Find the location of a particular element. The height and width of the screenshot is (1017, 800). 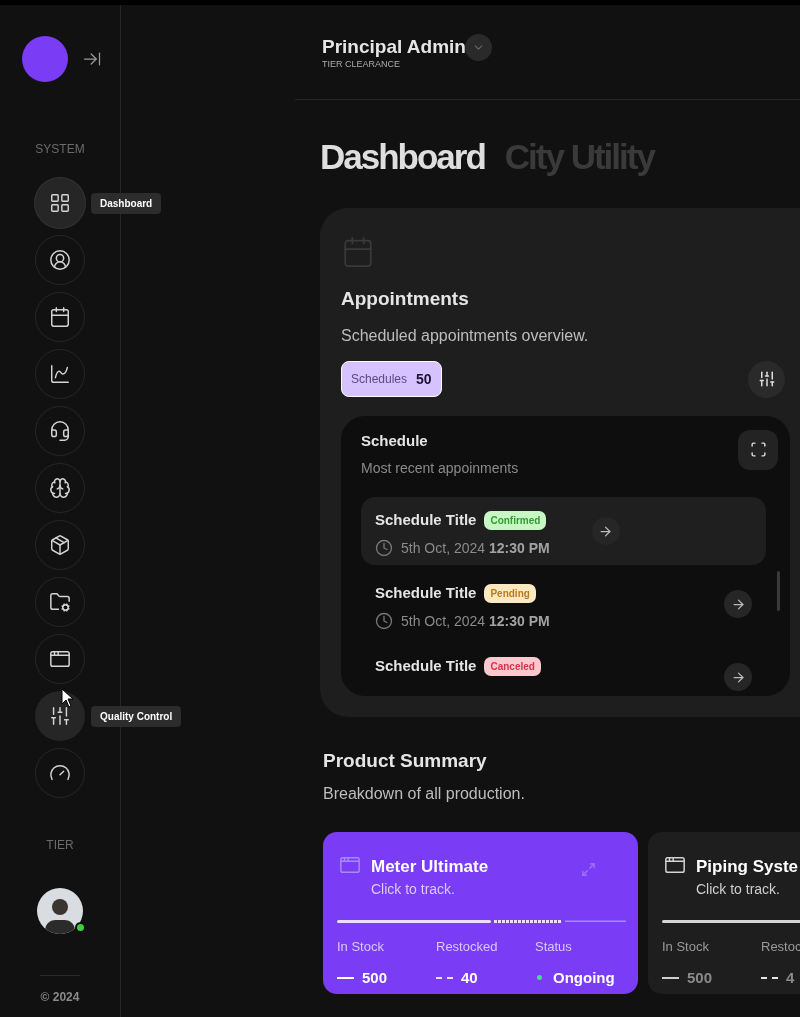

panel-subtitle: Most recent appoinments is located at coordinates (440, 468).